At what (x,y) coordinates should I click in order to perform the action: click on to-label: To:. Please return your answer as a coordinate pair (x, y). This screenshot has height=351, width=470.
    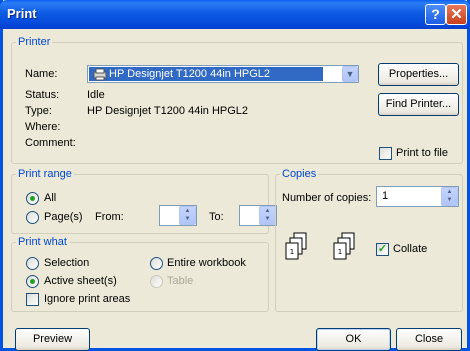
    Looking at the image, I should click on (216, 217).